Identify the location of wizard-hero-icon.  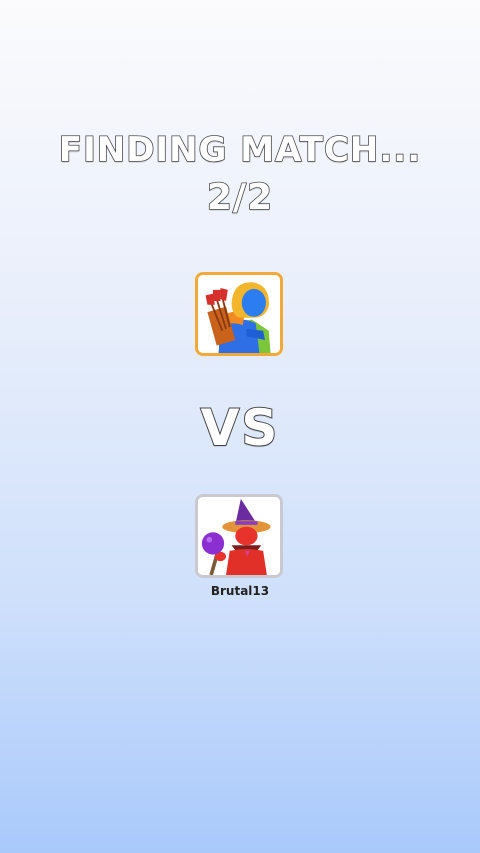
(239, 536).